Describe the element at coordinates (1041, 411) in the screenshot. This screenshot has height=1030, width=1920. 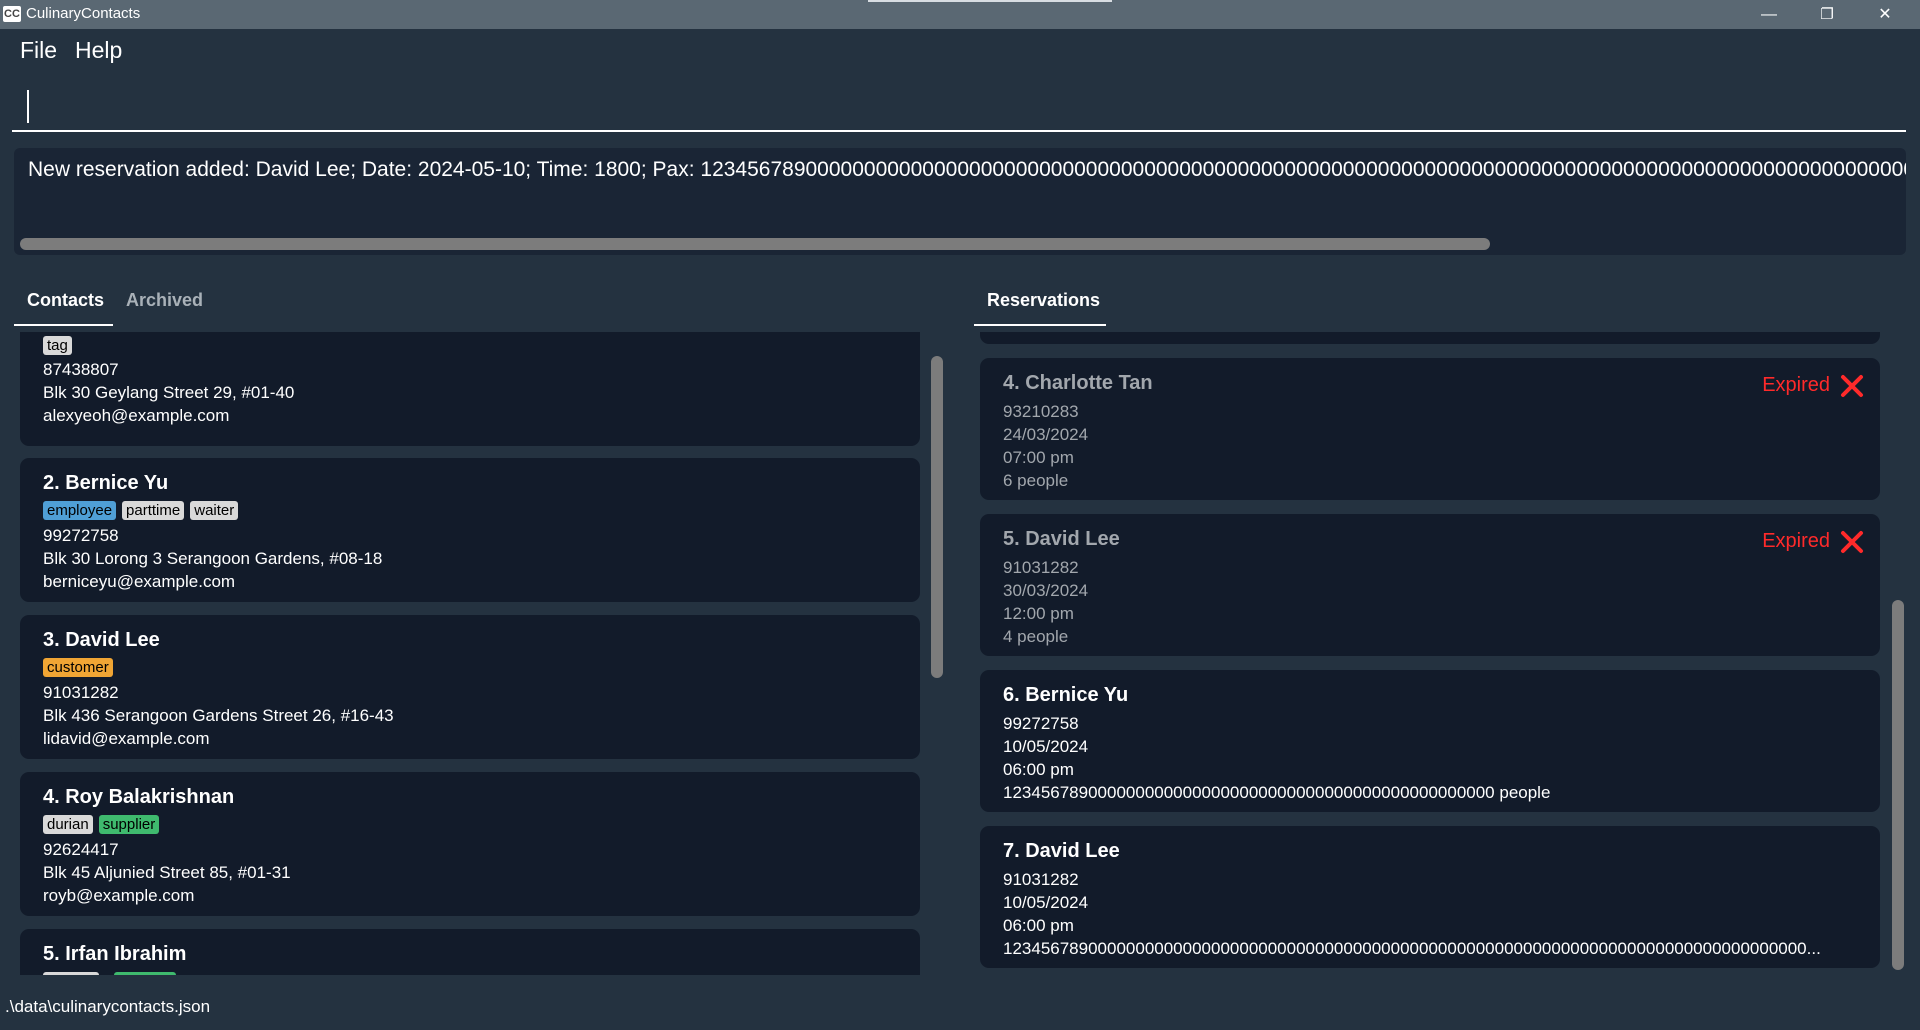
I see `reservation-phone: 93210283` at that location.